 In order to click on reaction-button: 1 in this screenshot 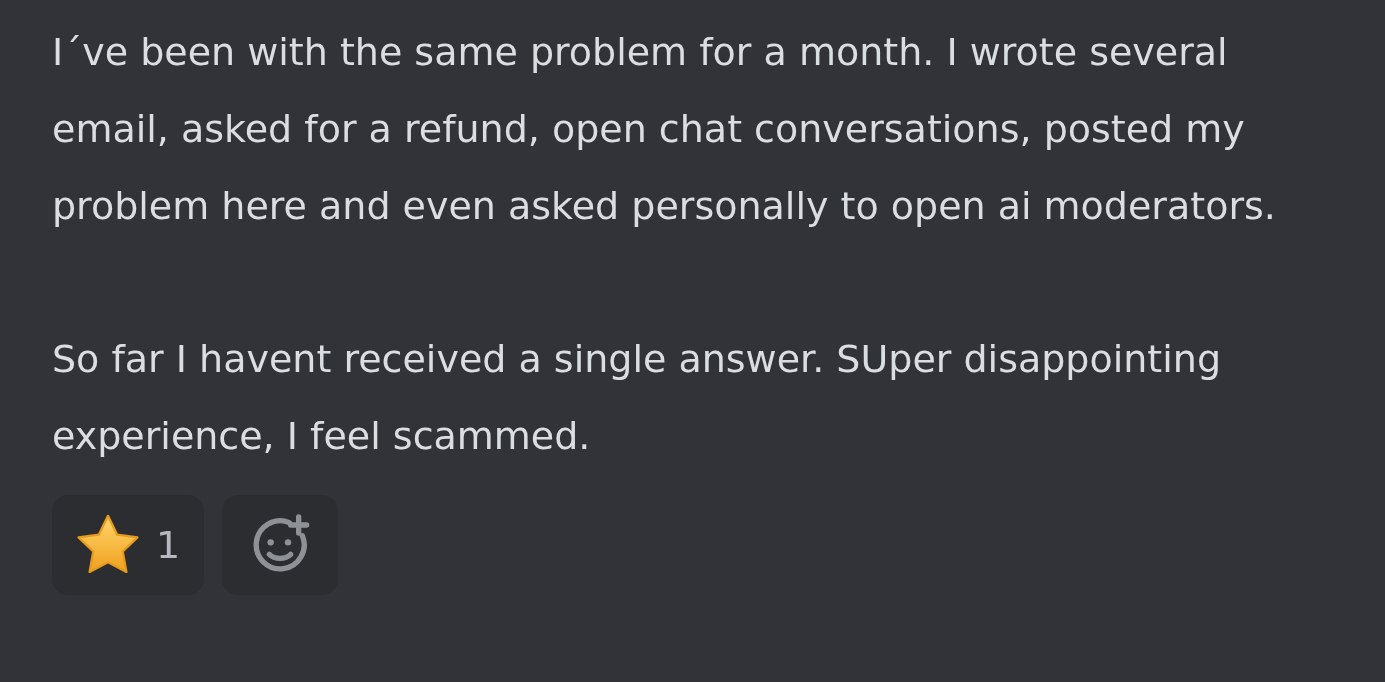, I will do `click(128, 545)`.